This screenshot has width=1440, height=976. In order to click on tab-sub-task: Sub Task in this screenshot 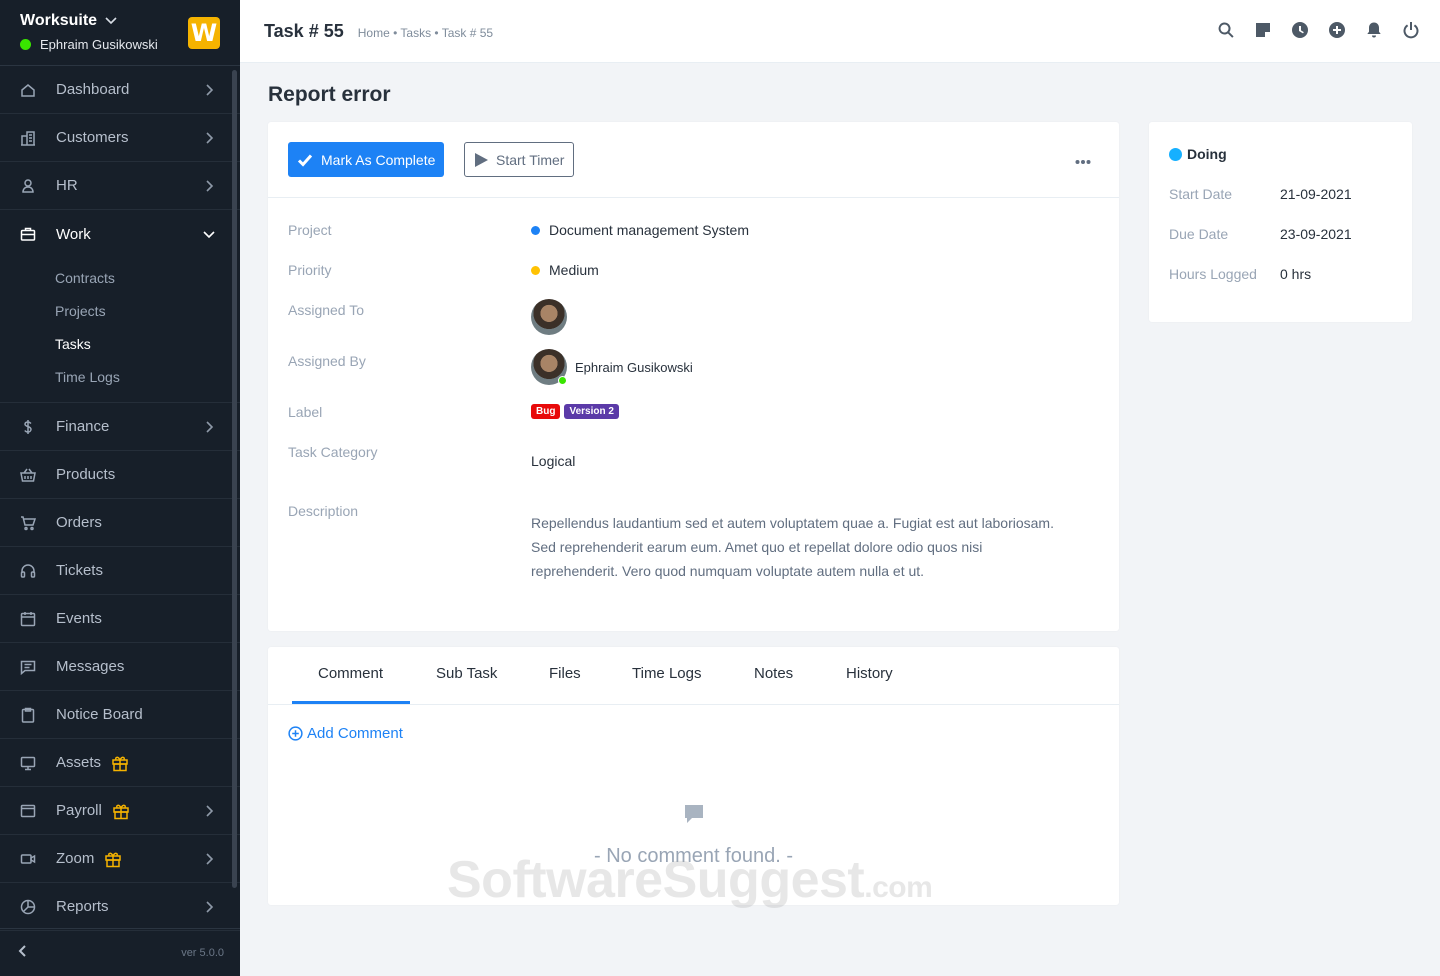, I will do `click(466, 673)`.